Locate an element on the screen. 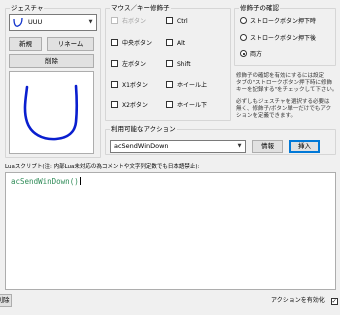 The image size is (340, 315). action-select-value: acSendWinDown is located at coordinates (141, 146).